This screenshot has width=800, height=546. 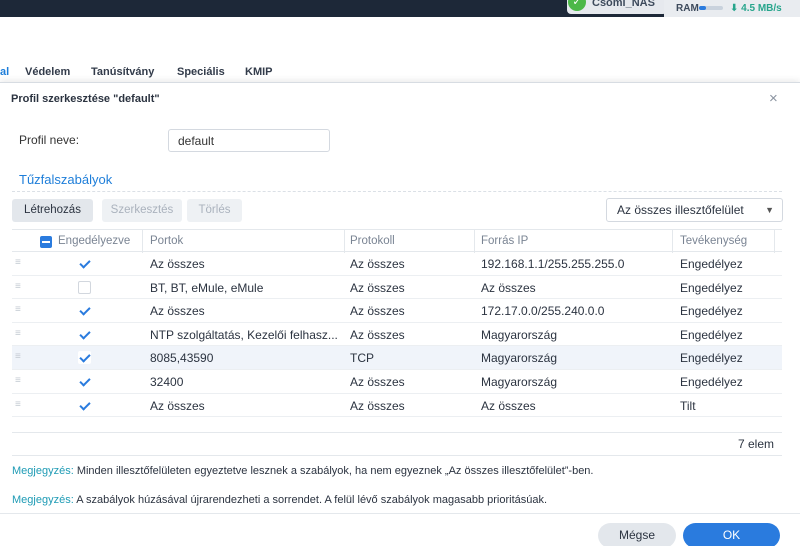 What do you see at coordinates (182, 358) in the screenshot?
I see `cell-ports: 8085,43590` at bounding box center [182, 358].